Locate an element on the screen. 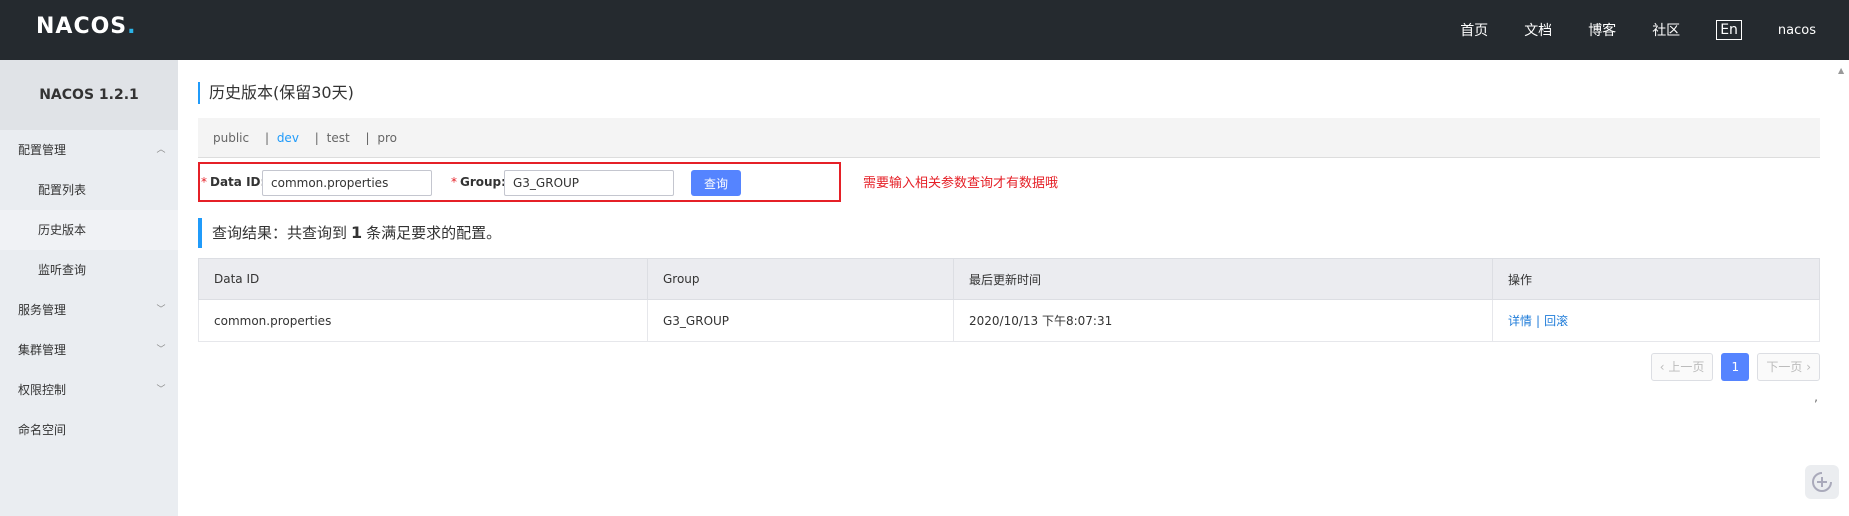  page-1-button: 1 is located at coordinates (1735, 367).